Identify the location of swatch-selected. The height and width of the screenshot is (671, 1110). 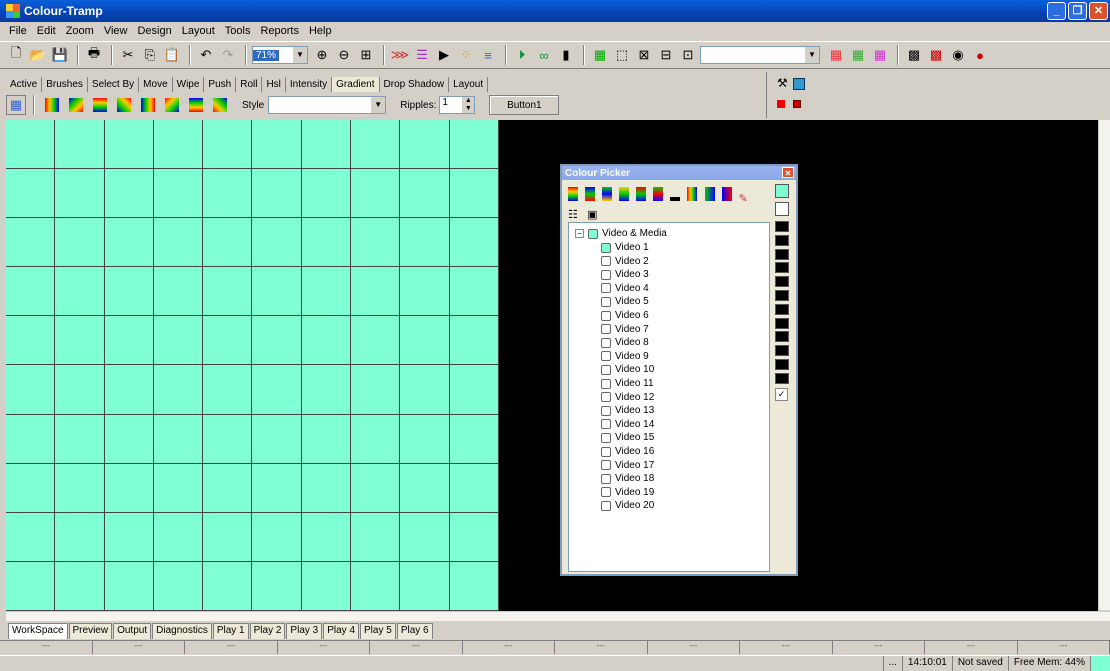
(782, 191).